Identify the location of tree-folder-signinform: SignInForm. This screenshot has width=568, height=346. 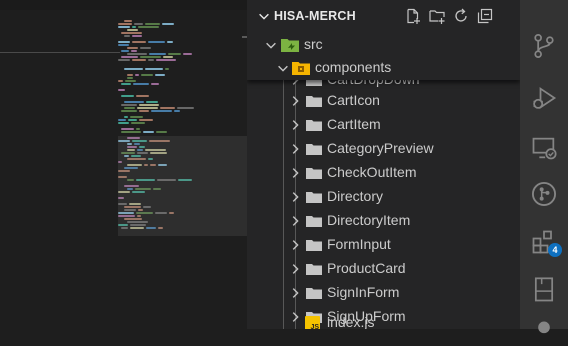
(383, 293).